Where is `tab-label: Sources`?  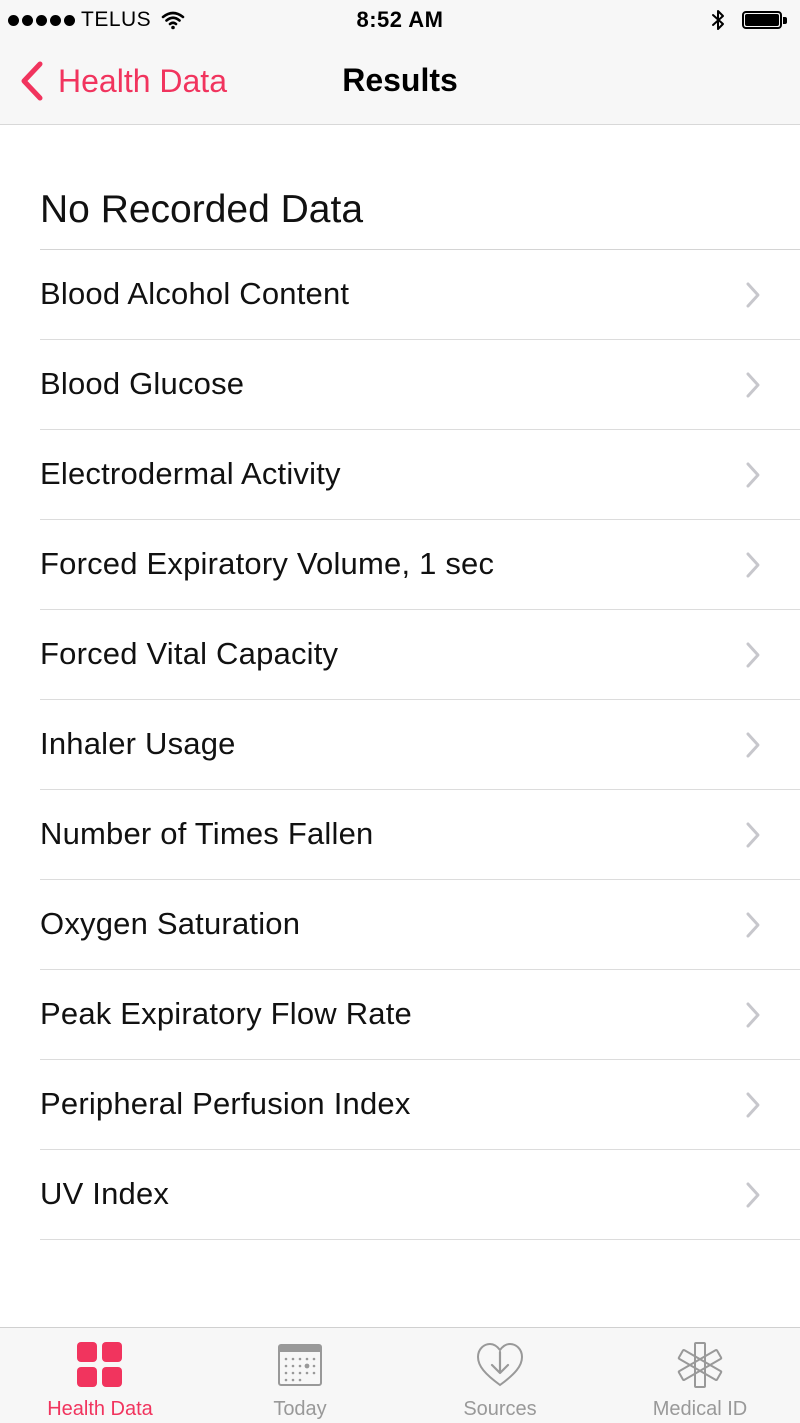
tab-label: Sources is located at coordinates (500, 1409).